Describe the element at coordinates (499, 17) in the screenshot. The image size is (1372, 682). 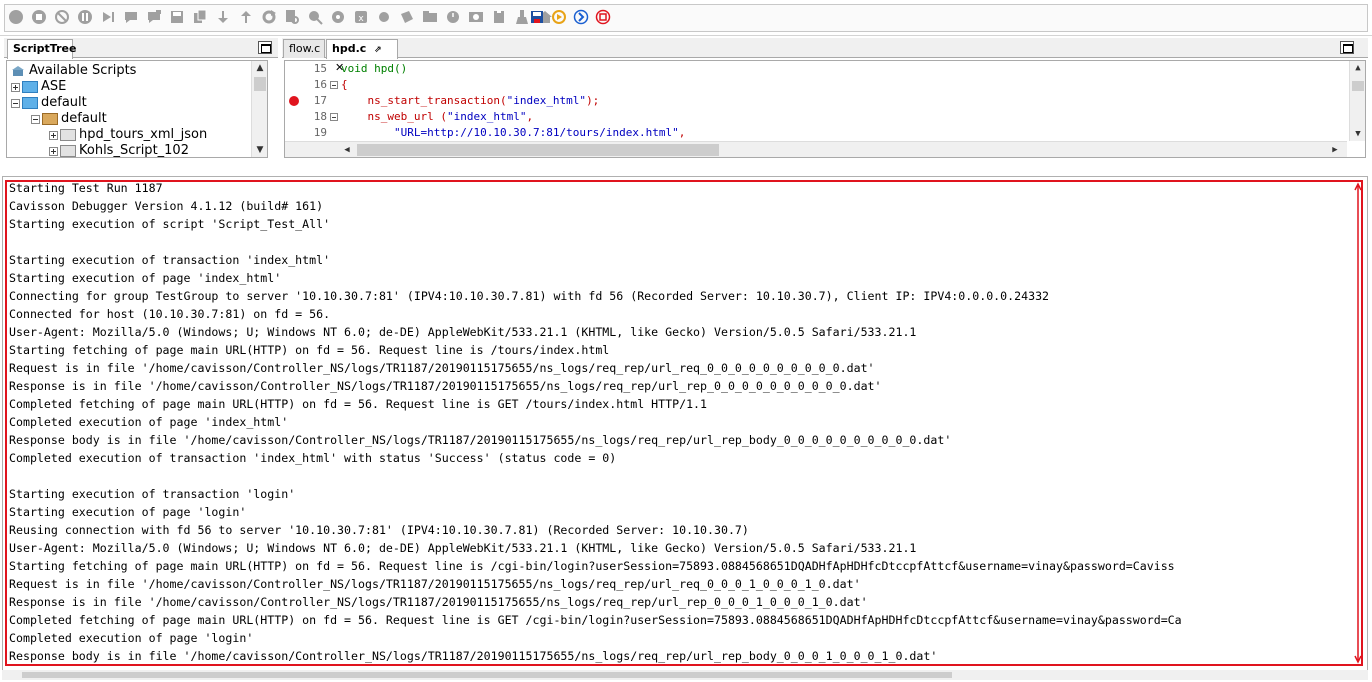
I see `paste-icon` at that location.